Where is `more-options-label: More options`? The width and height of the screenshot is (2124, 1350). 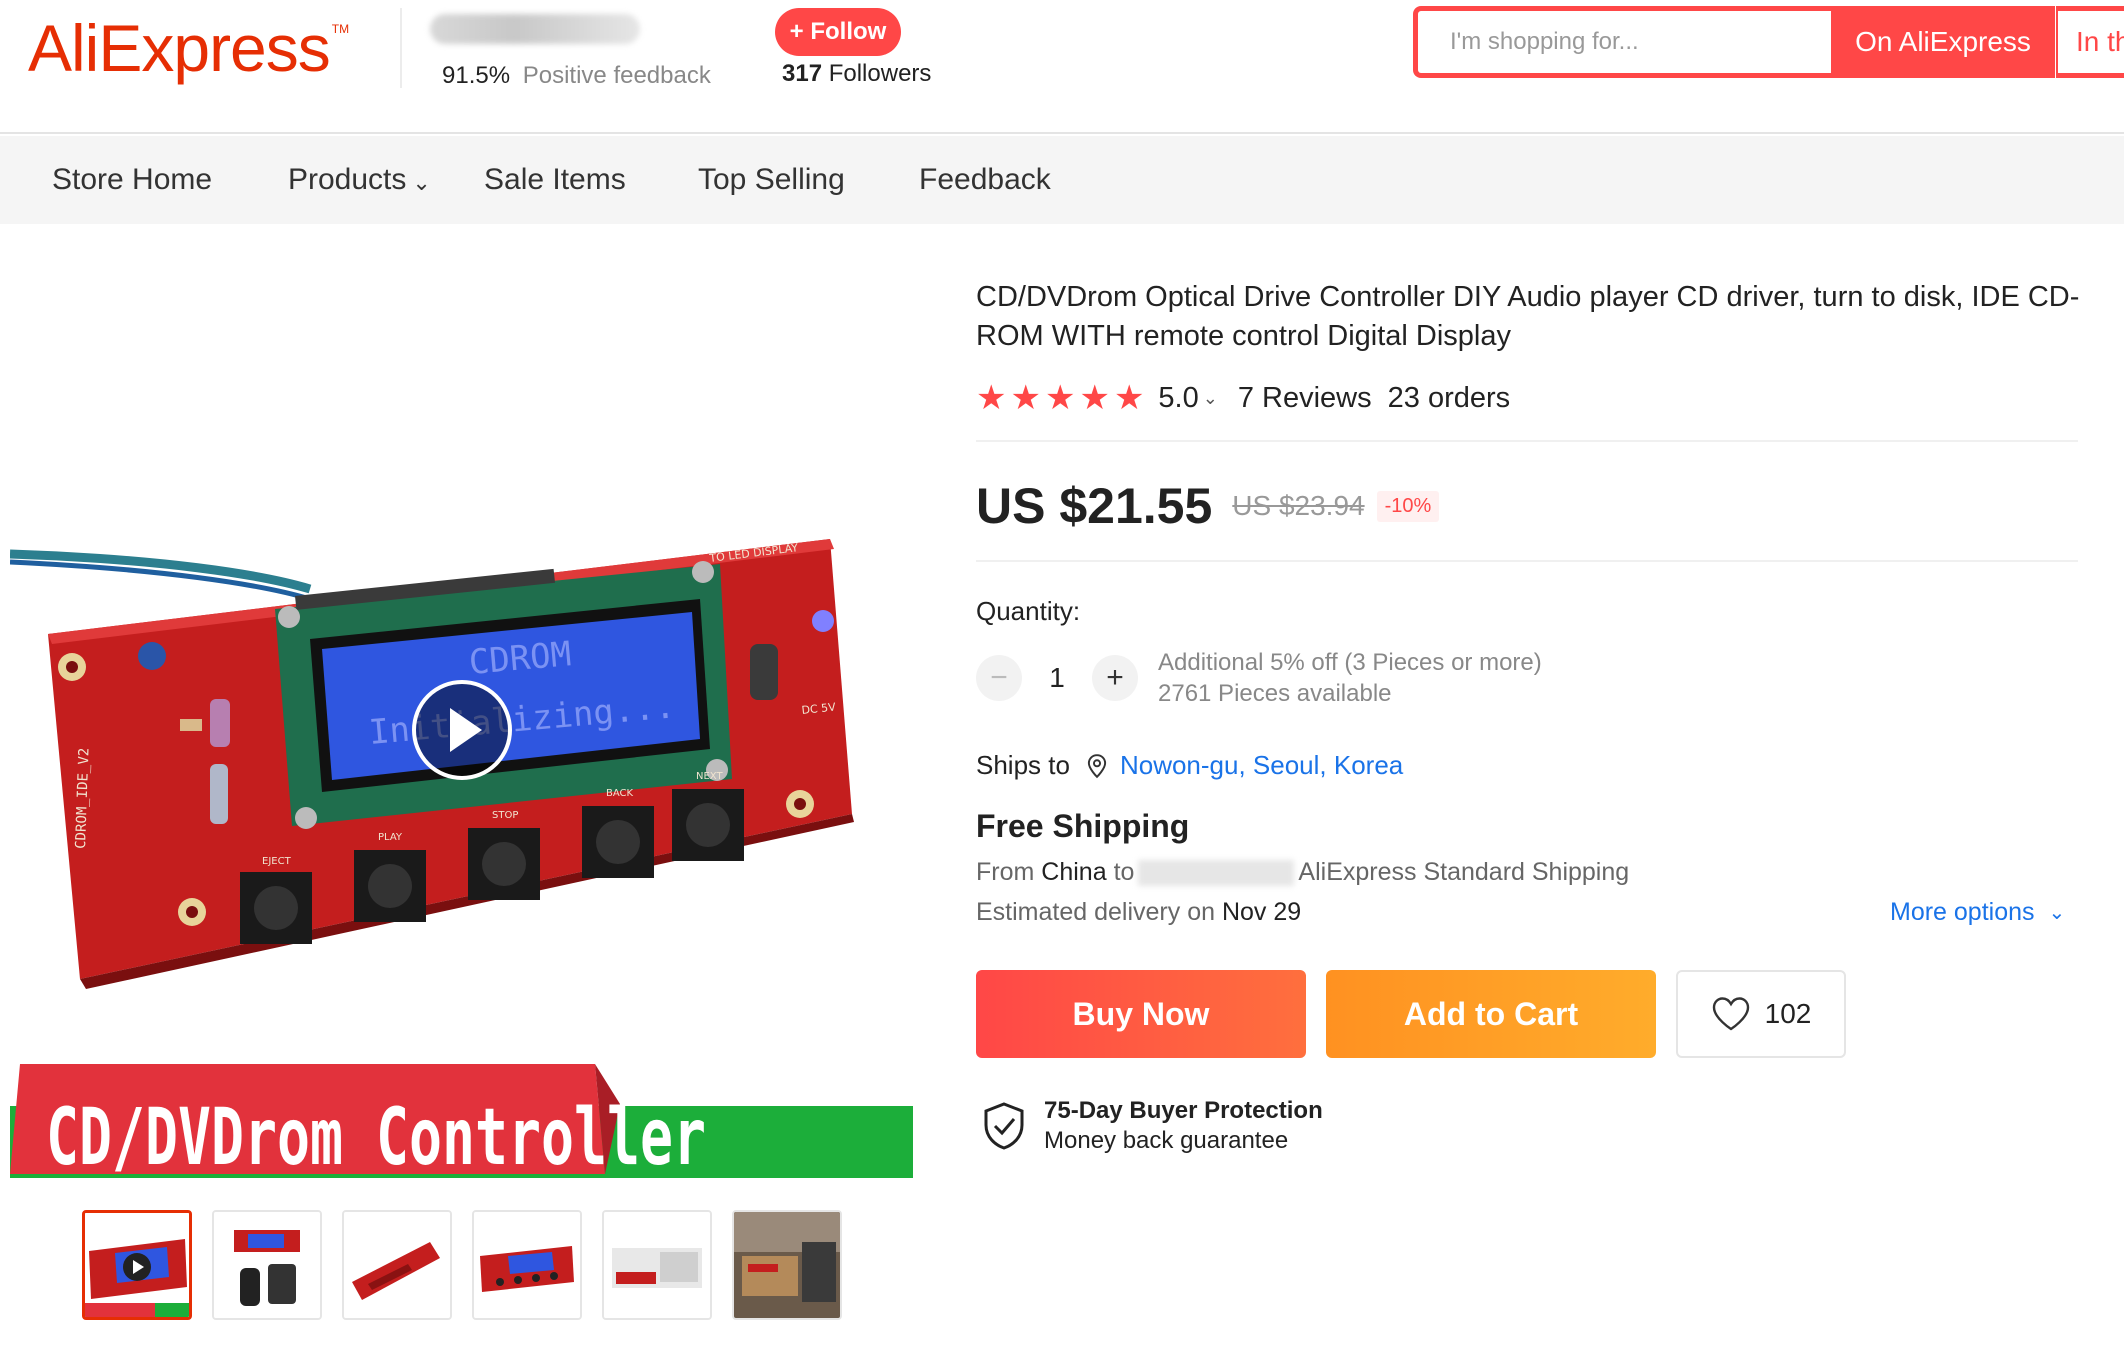
more-options-label: More options is located at coordinates (1962, 912).